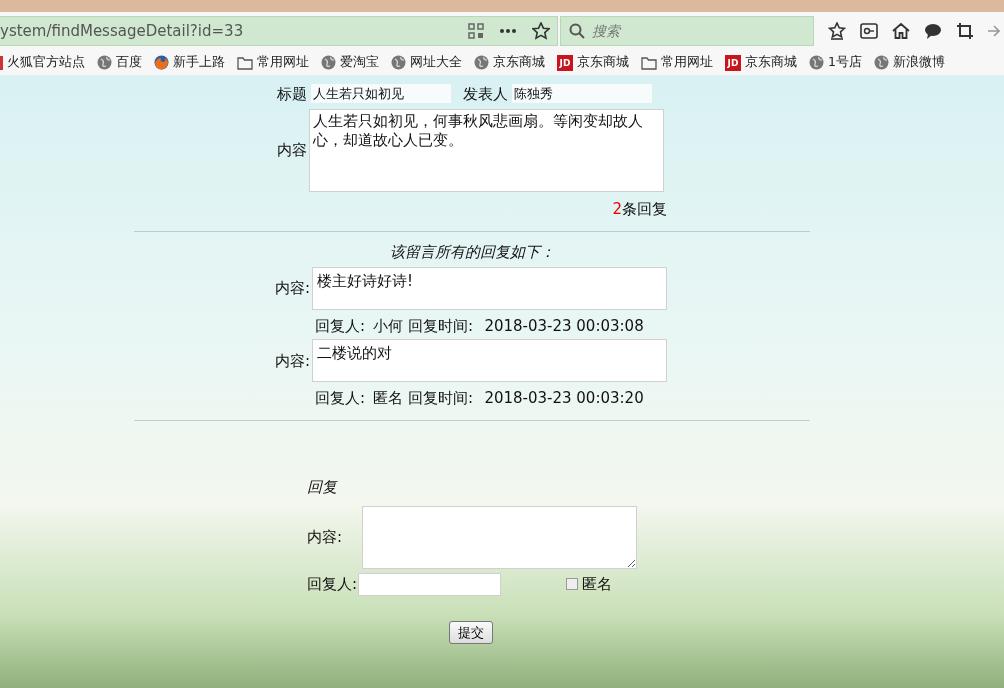 The width and height of the screenshot is (1004, 688). Describe the element at coordinates (869, 31) in the screenshot. I see `reader-icon` at that location.